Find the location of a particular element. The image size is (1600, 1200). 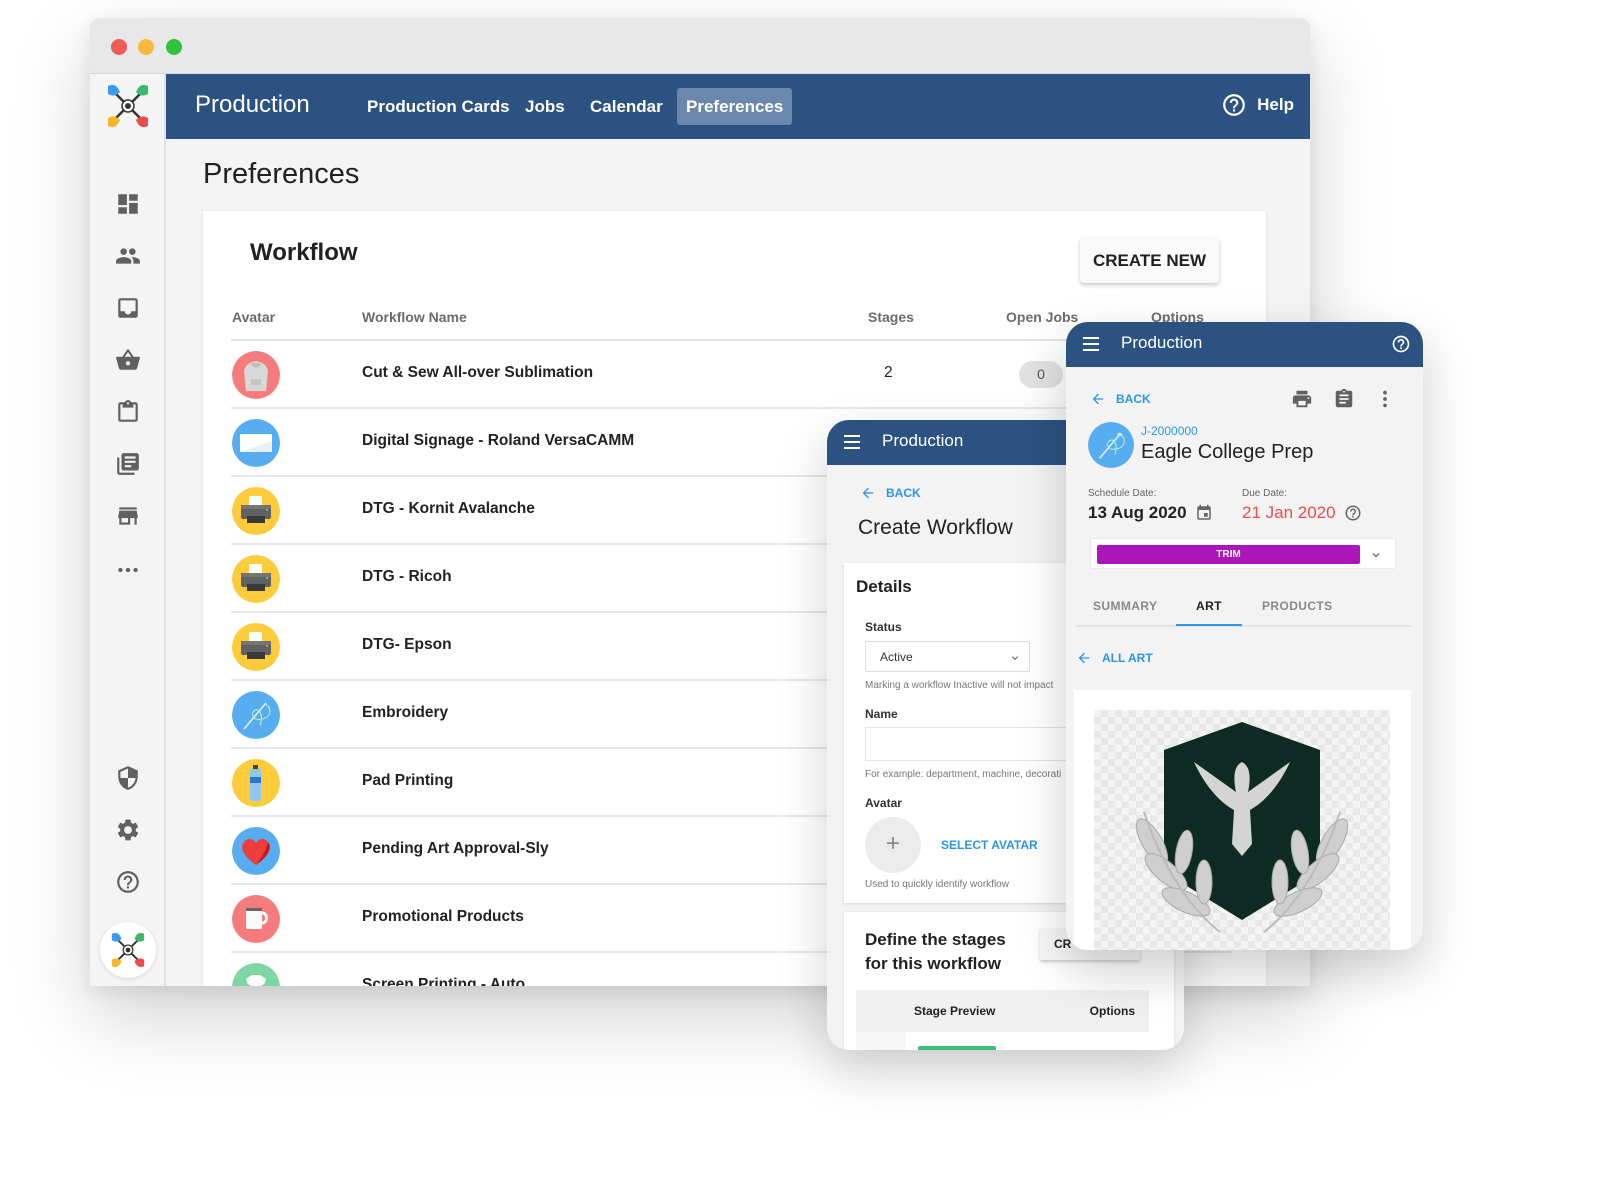

minimize-window-button is located at coordinates (146, 47).